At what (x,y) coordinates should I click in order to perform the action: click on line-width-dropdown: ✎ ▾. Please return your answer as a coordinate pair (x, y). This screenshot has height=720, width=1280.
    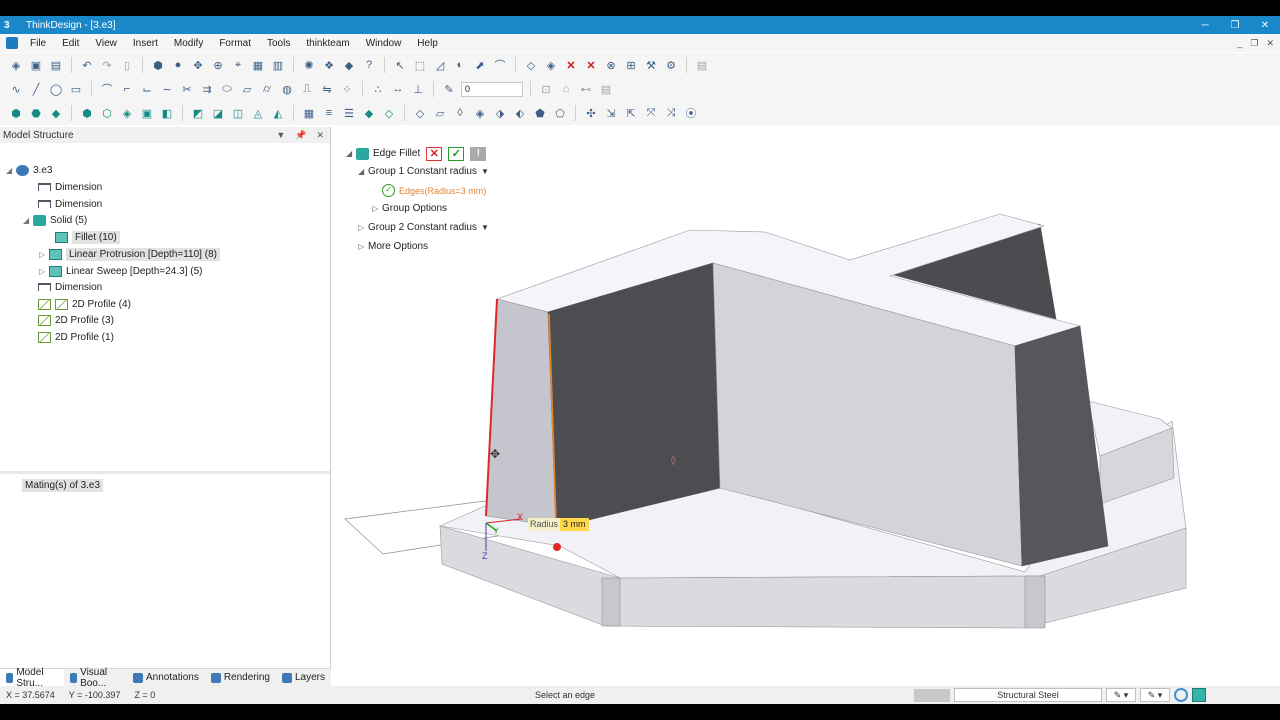
    Looking at the image, I should click on (1155, 695).